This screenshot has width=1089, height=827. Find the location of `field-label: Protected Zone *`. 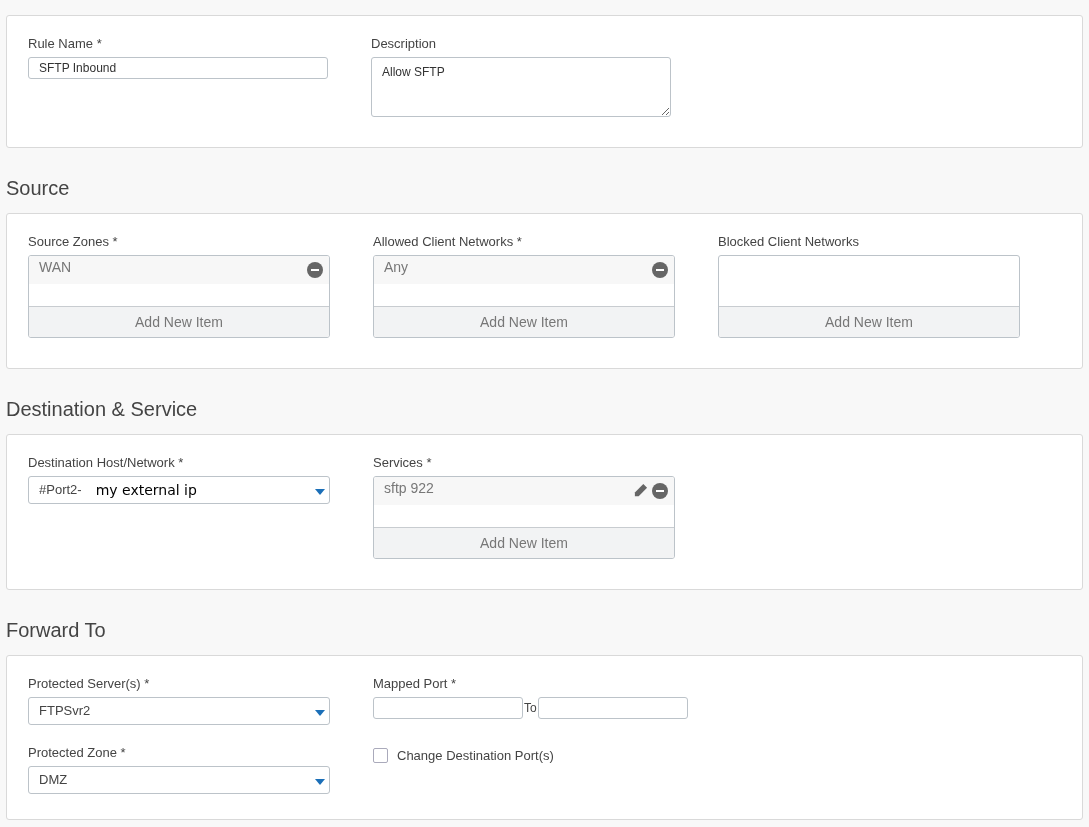

field-label: Protected Zone * is located at coordinates (77, 753).